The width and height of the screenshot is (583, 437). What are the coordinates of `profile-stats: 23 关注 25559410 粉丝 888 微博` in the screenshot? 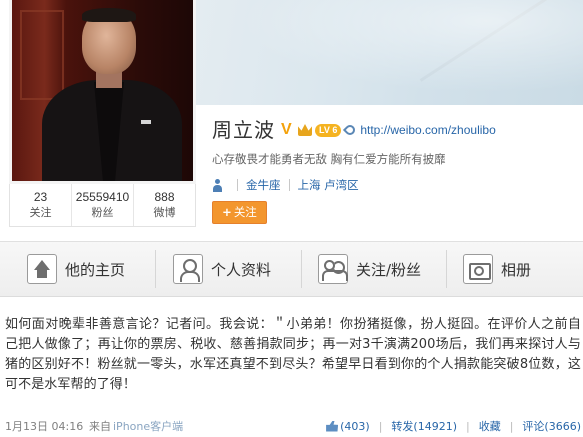 It's located at (102, 205).